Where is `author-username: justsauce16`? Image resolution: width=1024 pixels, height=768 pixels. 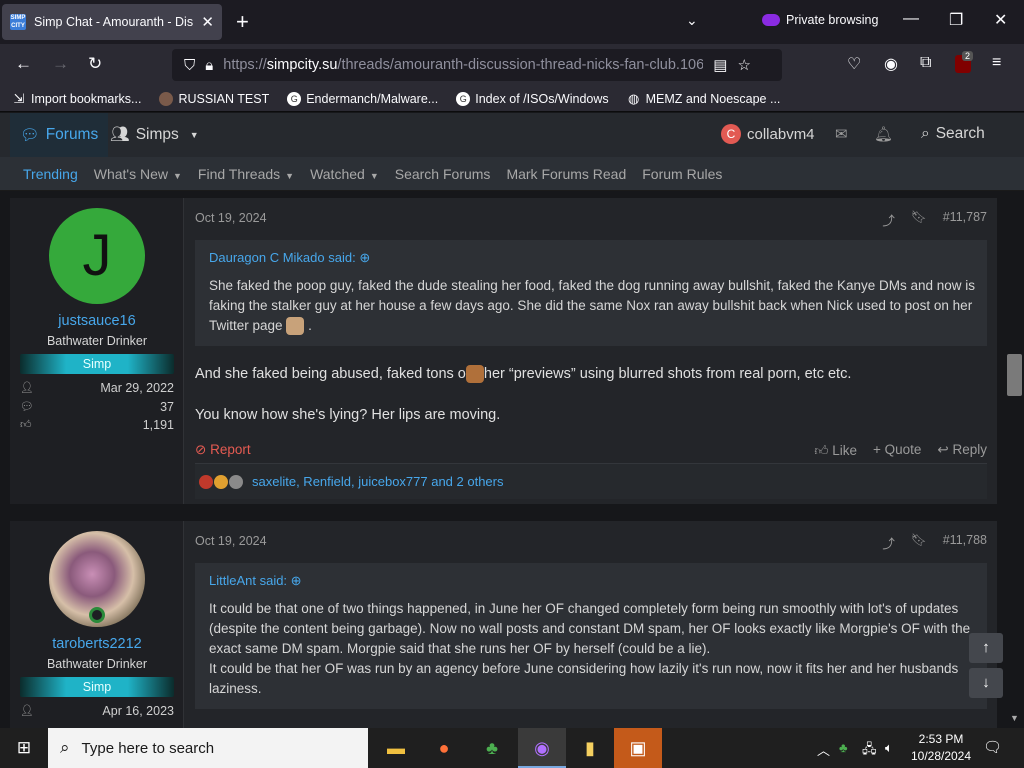 author-username: justsauce16 is located at coordinates (97, 321).